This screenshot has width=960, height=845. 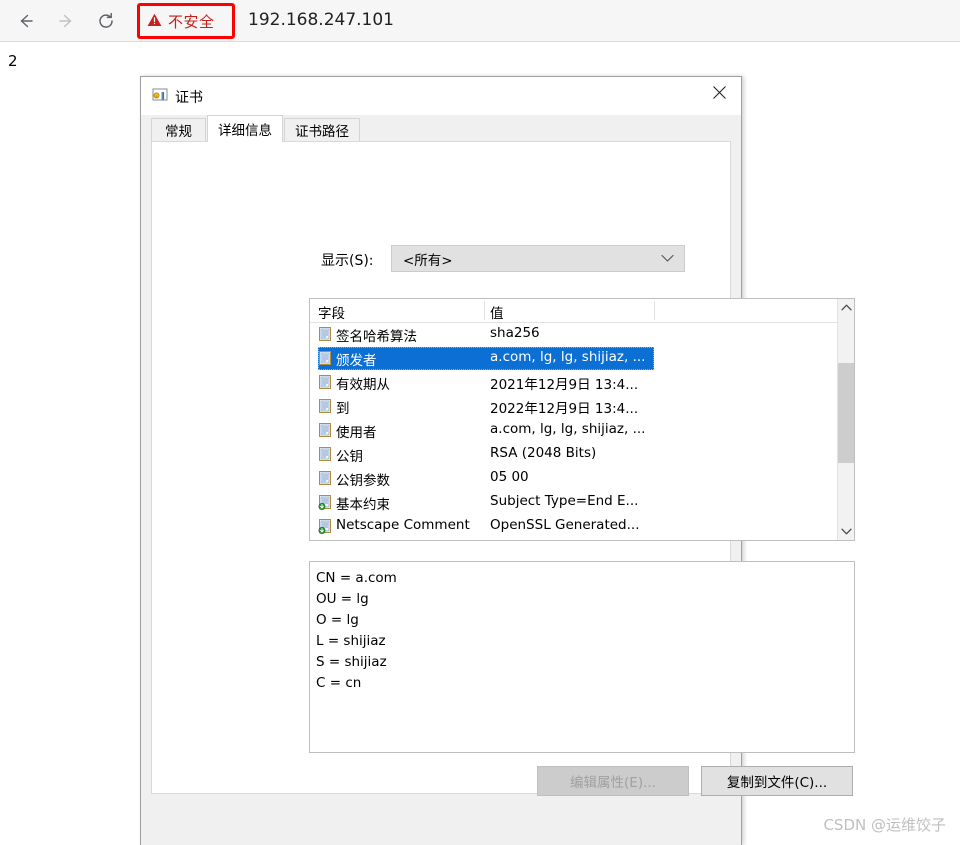 I want to click on scrollbar-thumb, so click(x=846, y=413).